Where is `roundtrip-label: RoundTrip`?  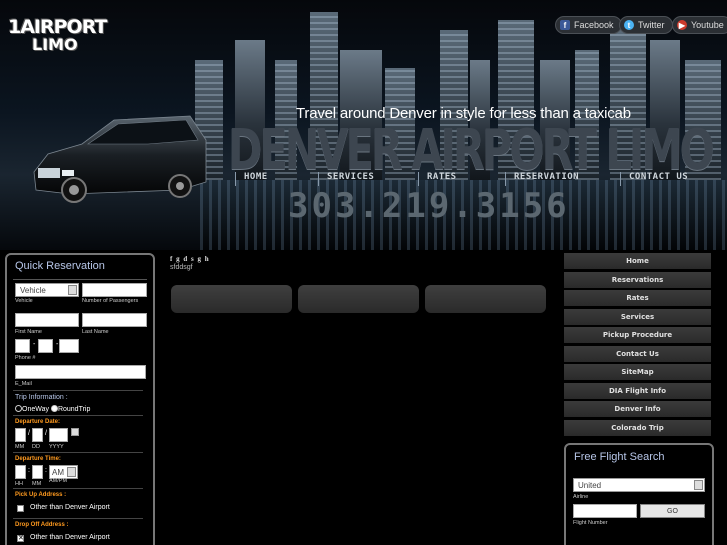
roundtrip-label: RoundTrip is located at coordinates (74, 409).